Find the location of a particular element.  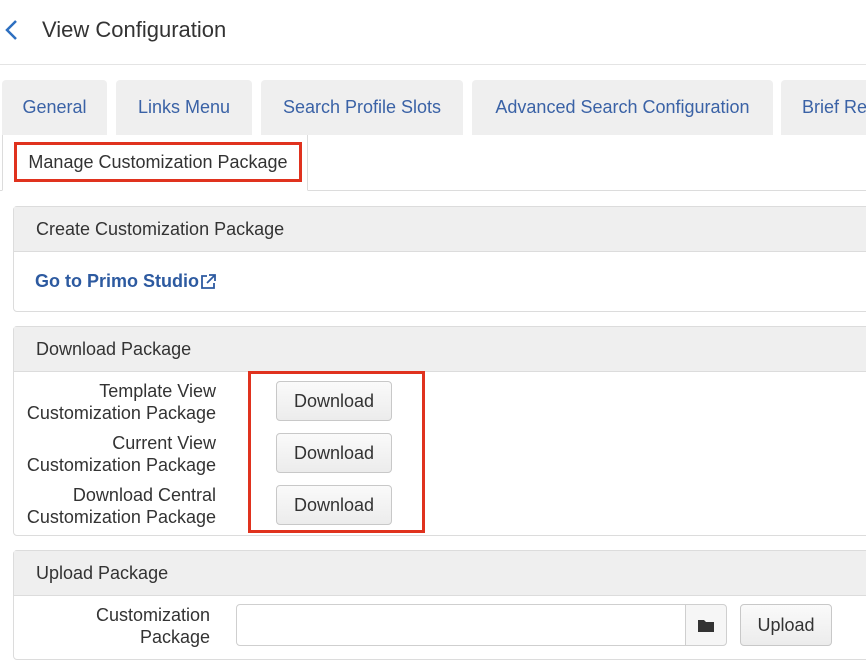

current-view-label: Current View Customization Package is located at coordinates (121, 454).